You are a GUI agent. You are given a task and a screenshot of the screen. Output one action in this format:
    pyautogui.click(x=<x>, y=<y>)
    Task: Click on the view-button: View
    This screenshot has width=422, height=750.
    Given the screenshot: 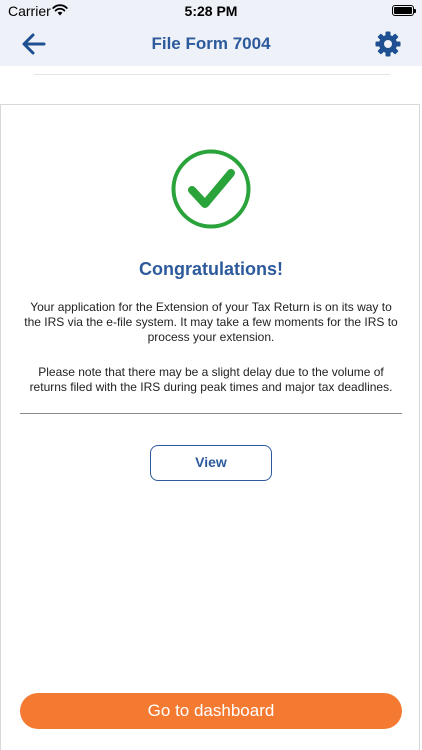 What is the action you would take?
    pyautogui.click(x=211, y=463)
    